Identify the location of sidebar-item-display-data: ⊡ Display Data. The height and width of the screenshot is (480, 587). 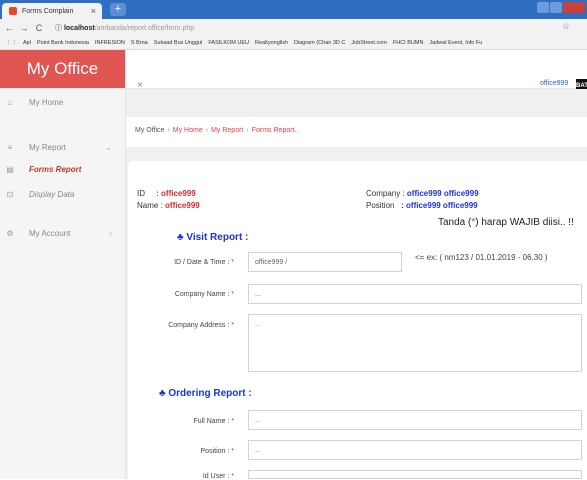
(62, 194).